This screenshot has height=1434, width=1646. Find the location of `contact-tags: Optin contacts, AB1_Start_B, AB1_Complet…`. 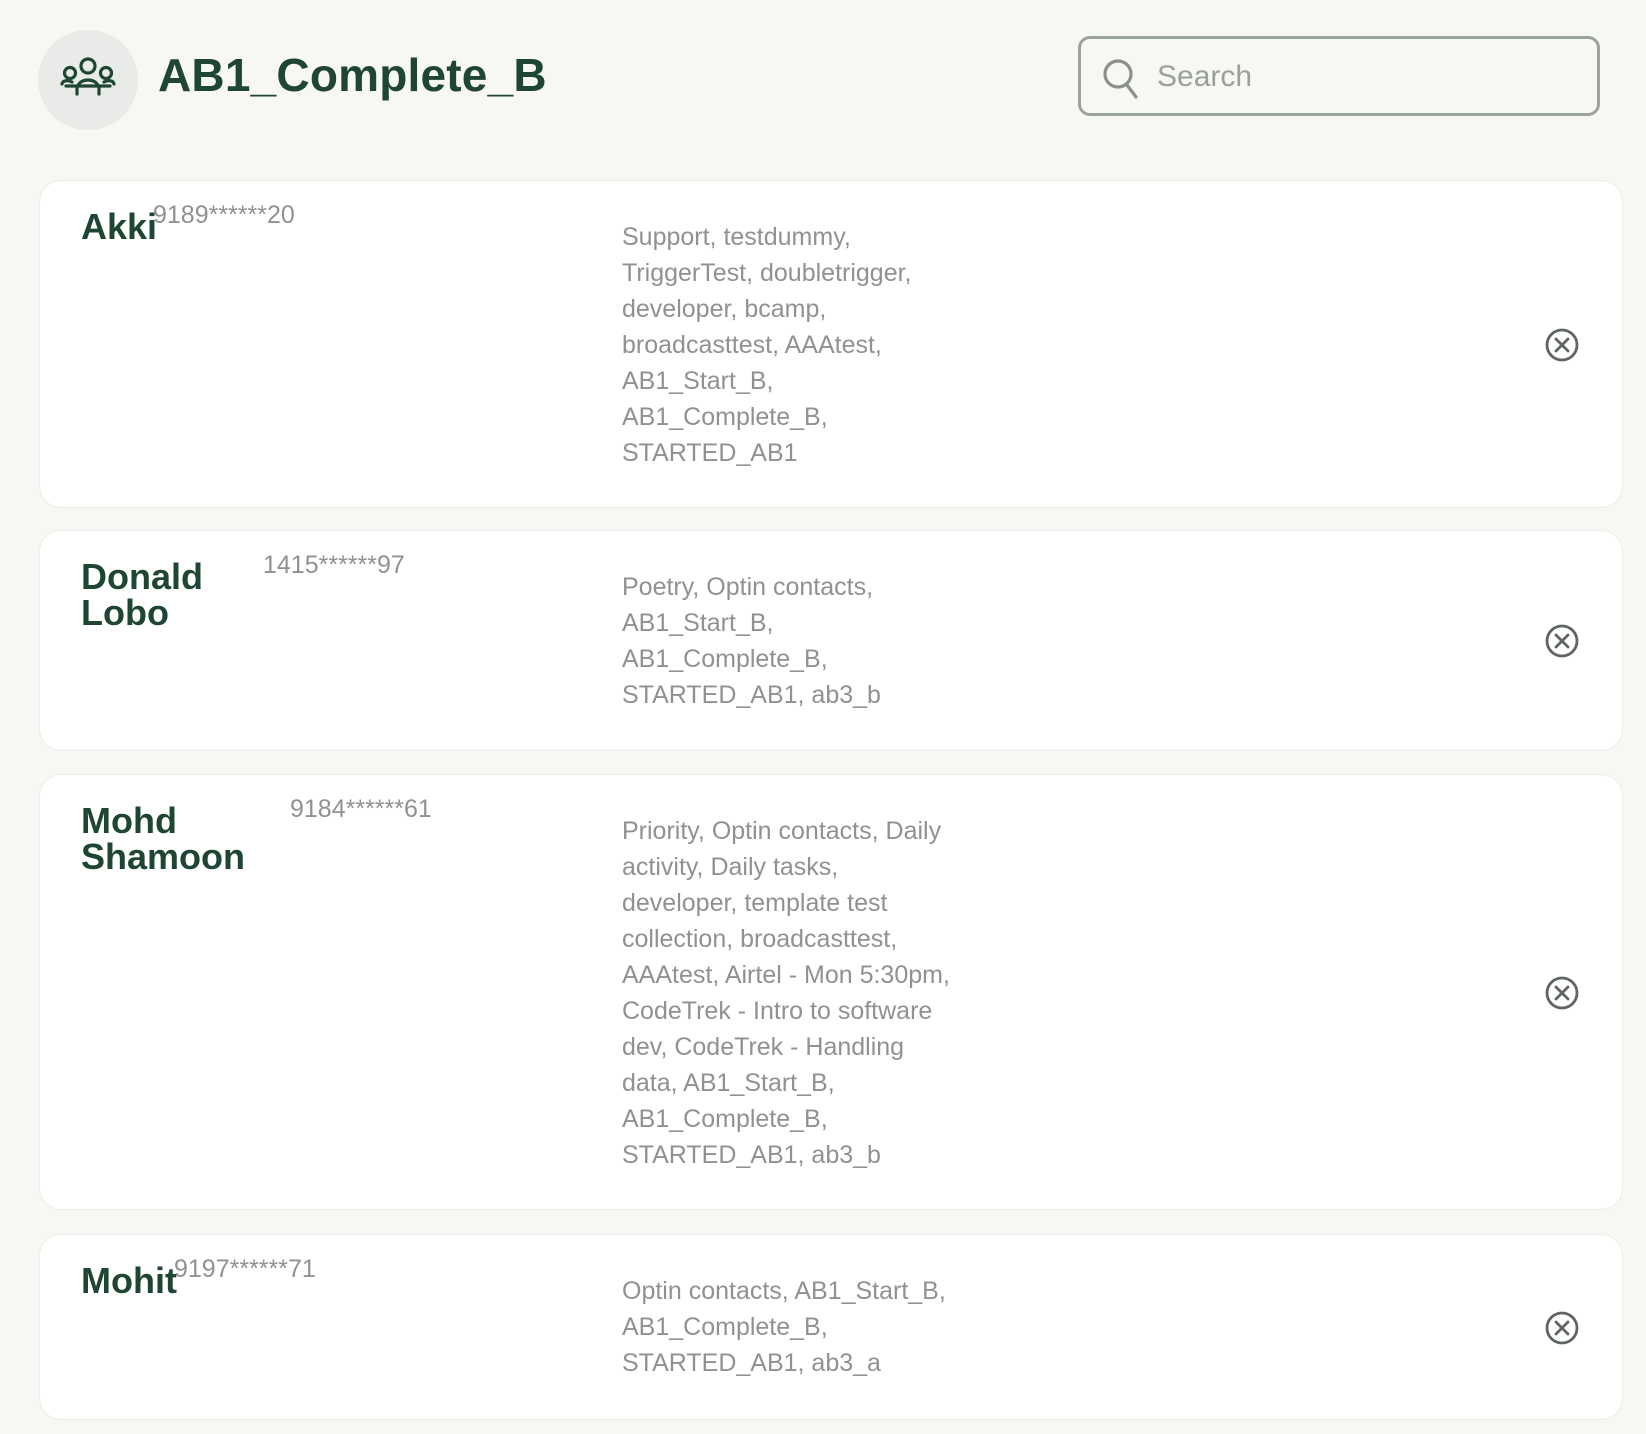

contact-tags: Optin contacts, AB1_Start_B, AB1_Complet… is located at coordinates (784, 1327).